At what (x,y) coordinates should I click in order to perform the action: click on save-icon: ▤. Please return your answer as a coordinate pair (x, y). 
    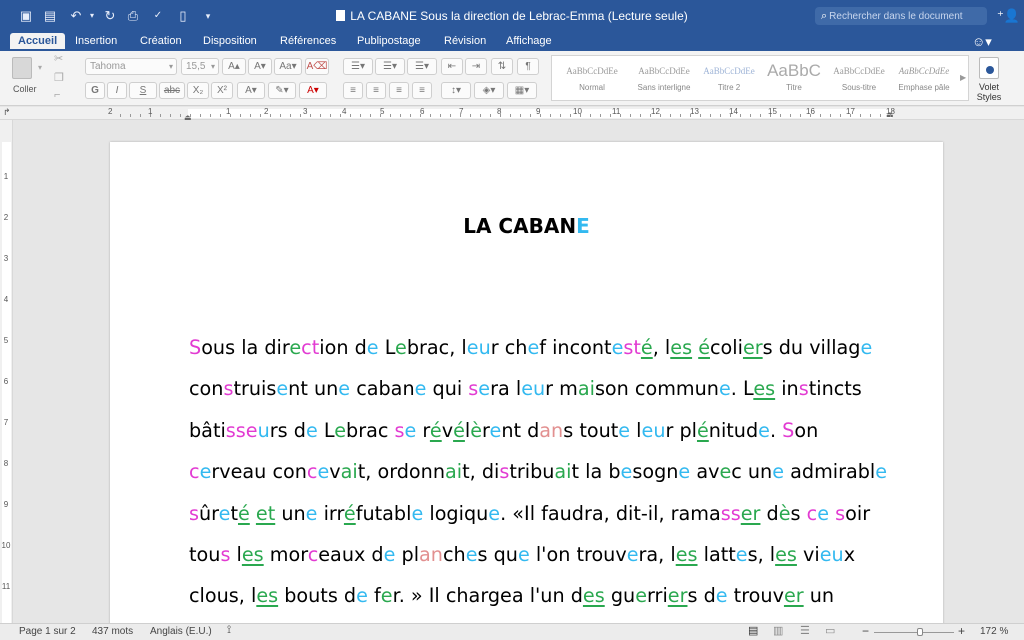
    Looking at the image, I should click on (50, 16).